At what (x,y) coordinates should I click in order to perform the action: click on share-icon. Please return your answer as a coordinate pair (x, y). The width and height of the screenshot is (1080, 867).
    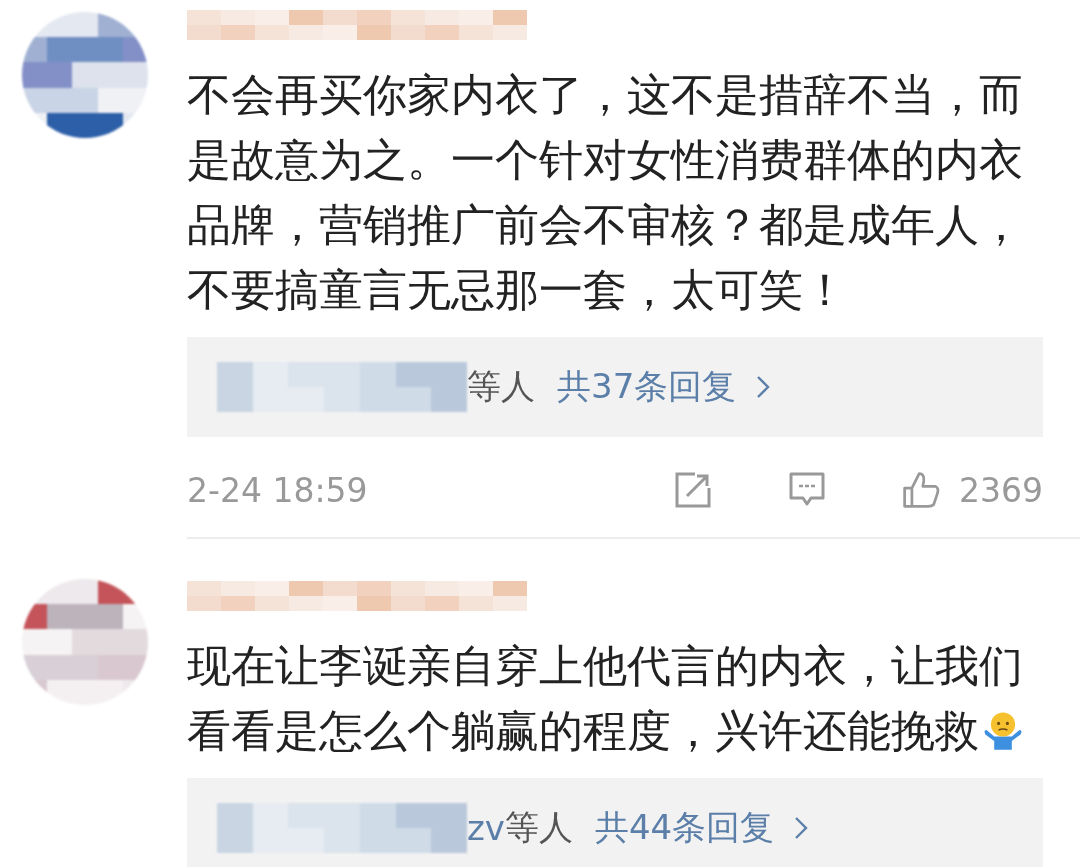
    Looking at the image, I should click on (693, 490).